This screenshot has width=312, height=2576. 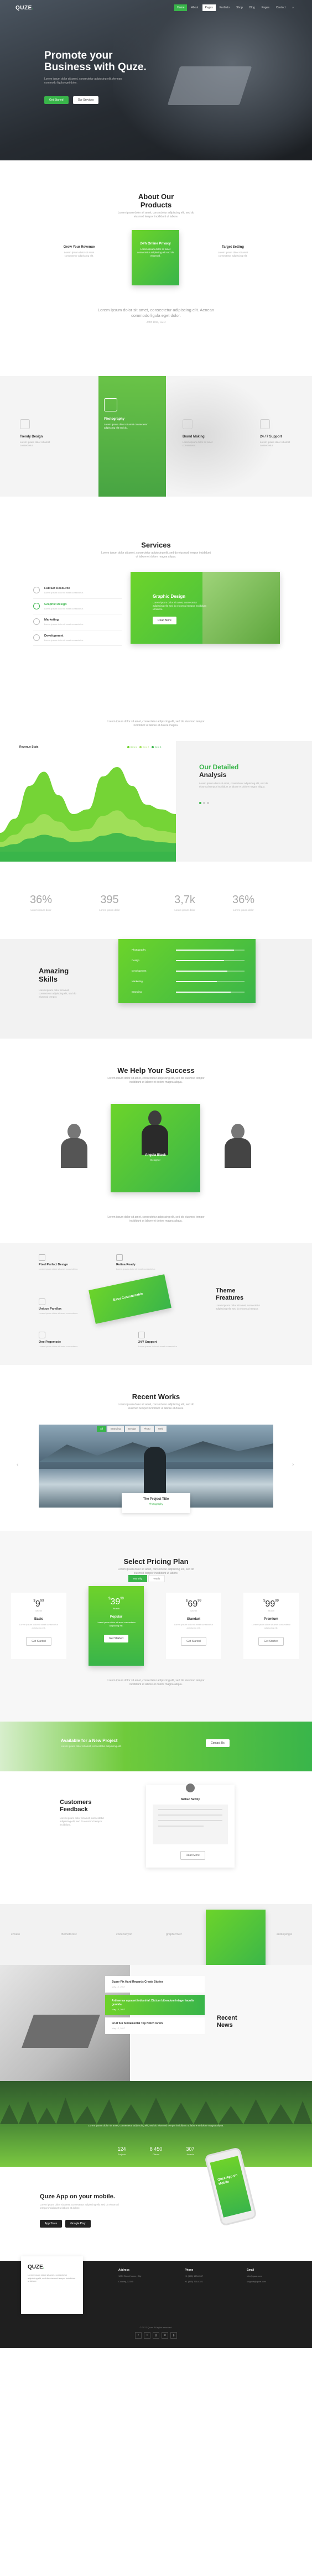 What do you see at coordinates (86, 100) in the screenshot?
I see `our-services-button: Our Services` at bounding box center [86, 100].